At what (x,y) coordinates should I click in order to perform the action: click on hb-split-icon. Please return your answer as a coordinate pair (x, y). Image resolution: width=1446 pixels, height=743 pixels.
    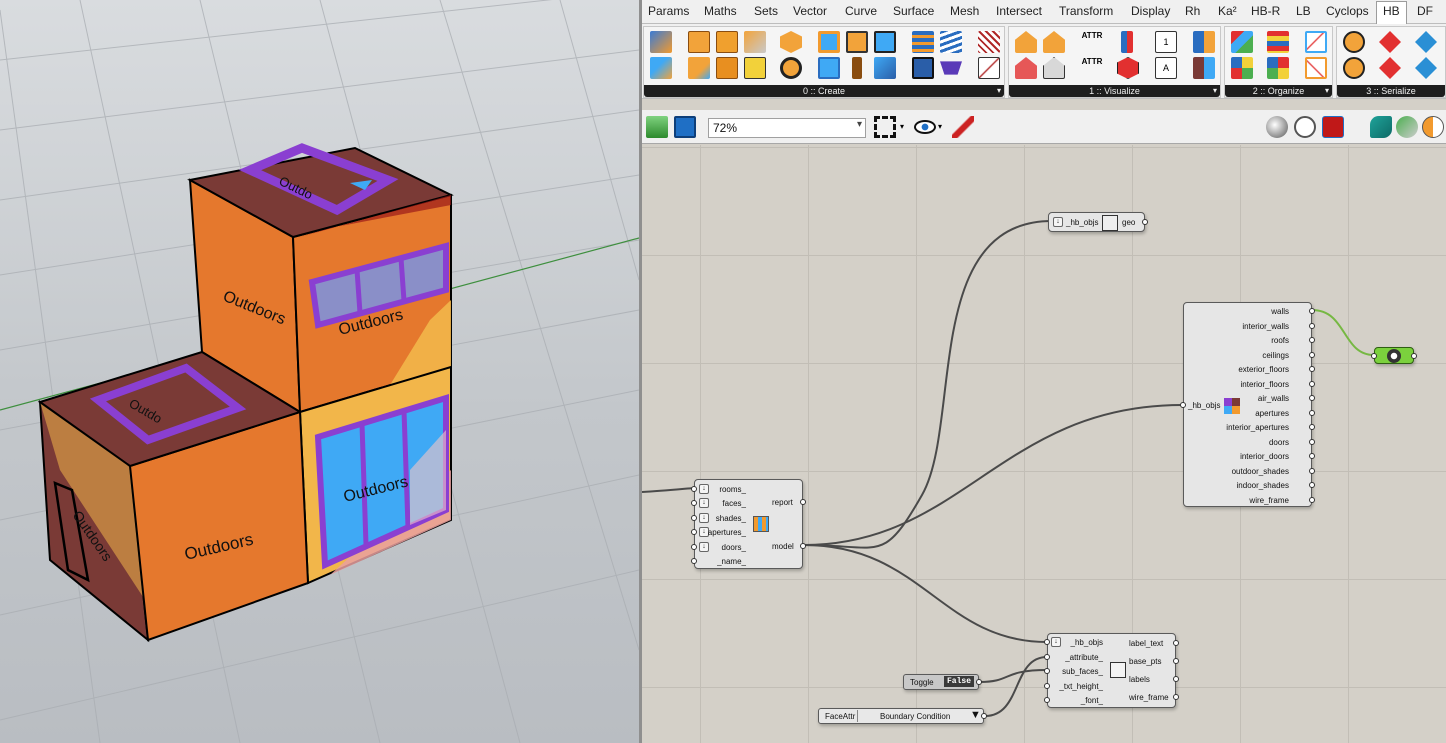
    Looking at the image, I should click on (989, 68).